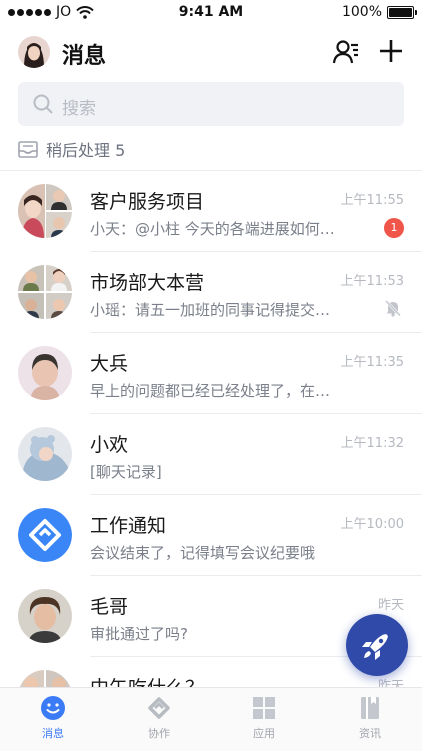 The width and height of the screenshot is (422, 751). What do you see at coordinates (126, 472) in the screenshot?
I see `conversation-preview: [聊天记录]` at bounding box center [126, 472].